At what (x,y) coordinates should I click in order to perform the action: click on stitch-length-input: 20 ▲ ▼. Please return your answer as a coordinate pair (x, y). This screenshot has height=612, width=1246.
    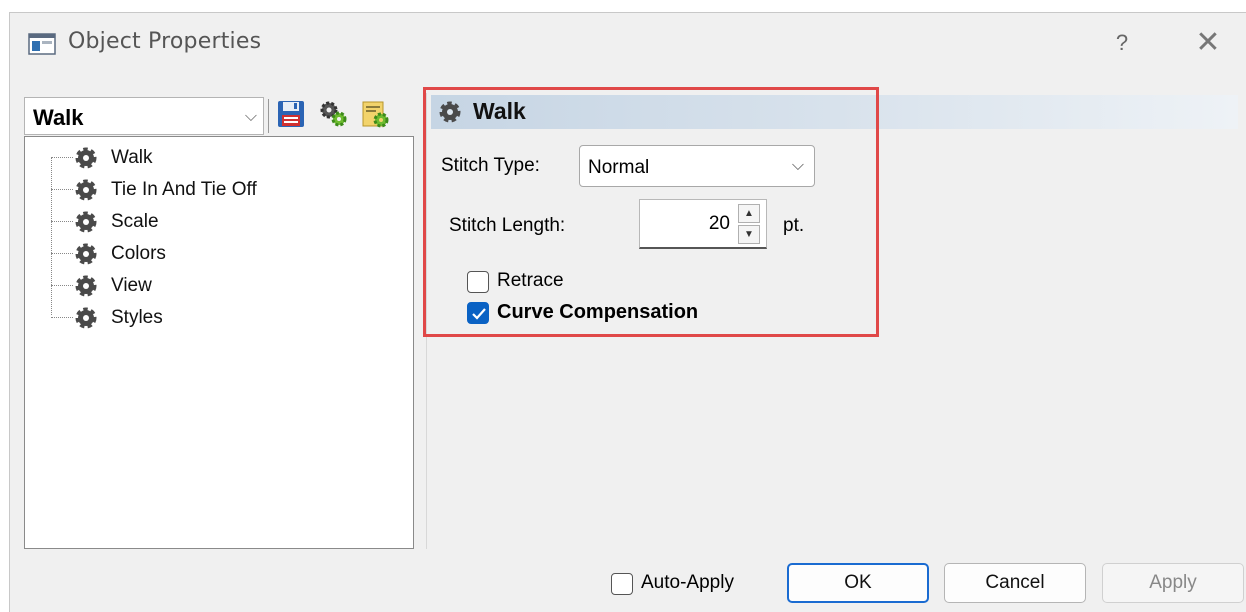
    Looking at the image, I should click on (703, 224).